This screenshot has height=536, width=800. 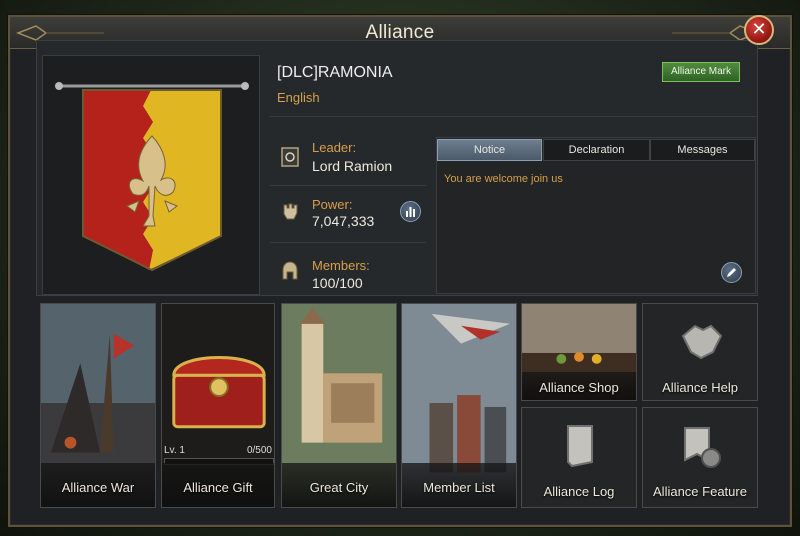 I want to click on alliance-gift-tile: Lv. 1 0/500 Alliance Gift, so click(x=218, y=405).